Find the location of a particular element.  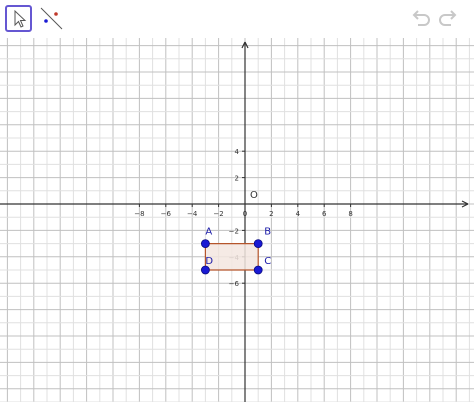

polygon-layer is located at coordinates (231, 257).